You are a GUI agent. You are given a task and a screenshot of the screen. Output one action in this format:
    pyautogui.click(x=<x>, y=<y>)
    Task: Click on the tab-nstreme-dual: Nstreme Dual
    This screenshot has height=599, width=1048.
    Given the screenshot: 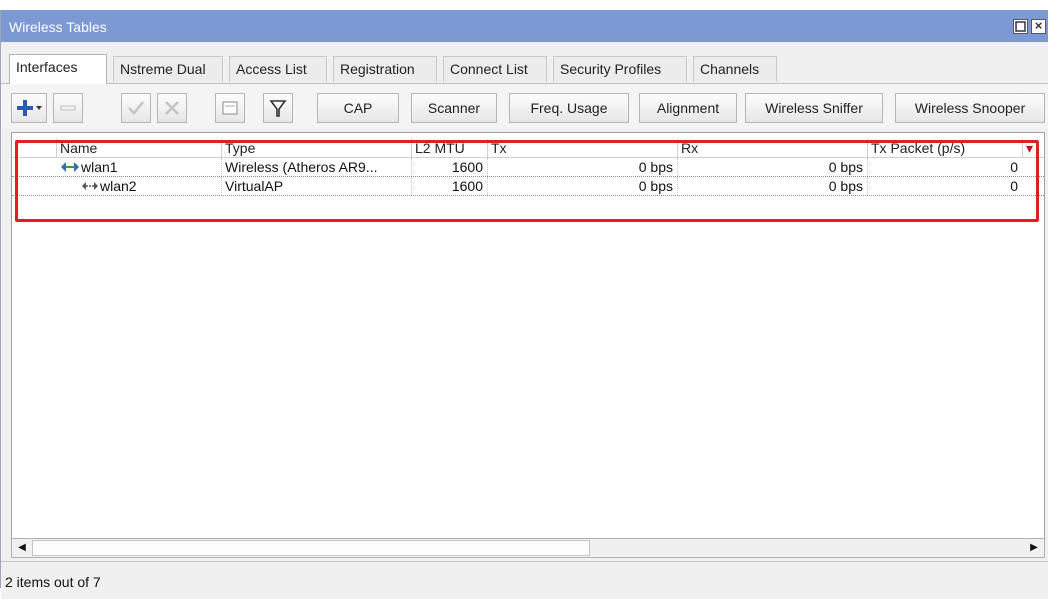 What is the action you would take?
    pyautogui.click(x=168, y=69)
    